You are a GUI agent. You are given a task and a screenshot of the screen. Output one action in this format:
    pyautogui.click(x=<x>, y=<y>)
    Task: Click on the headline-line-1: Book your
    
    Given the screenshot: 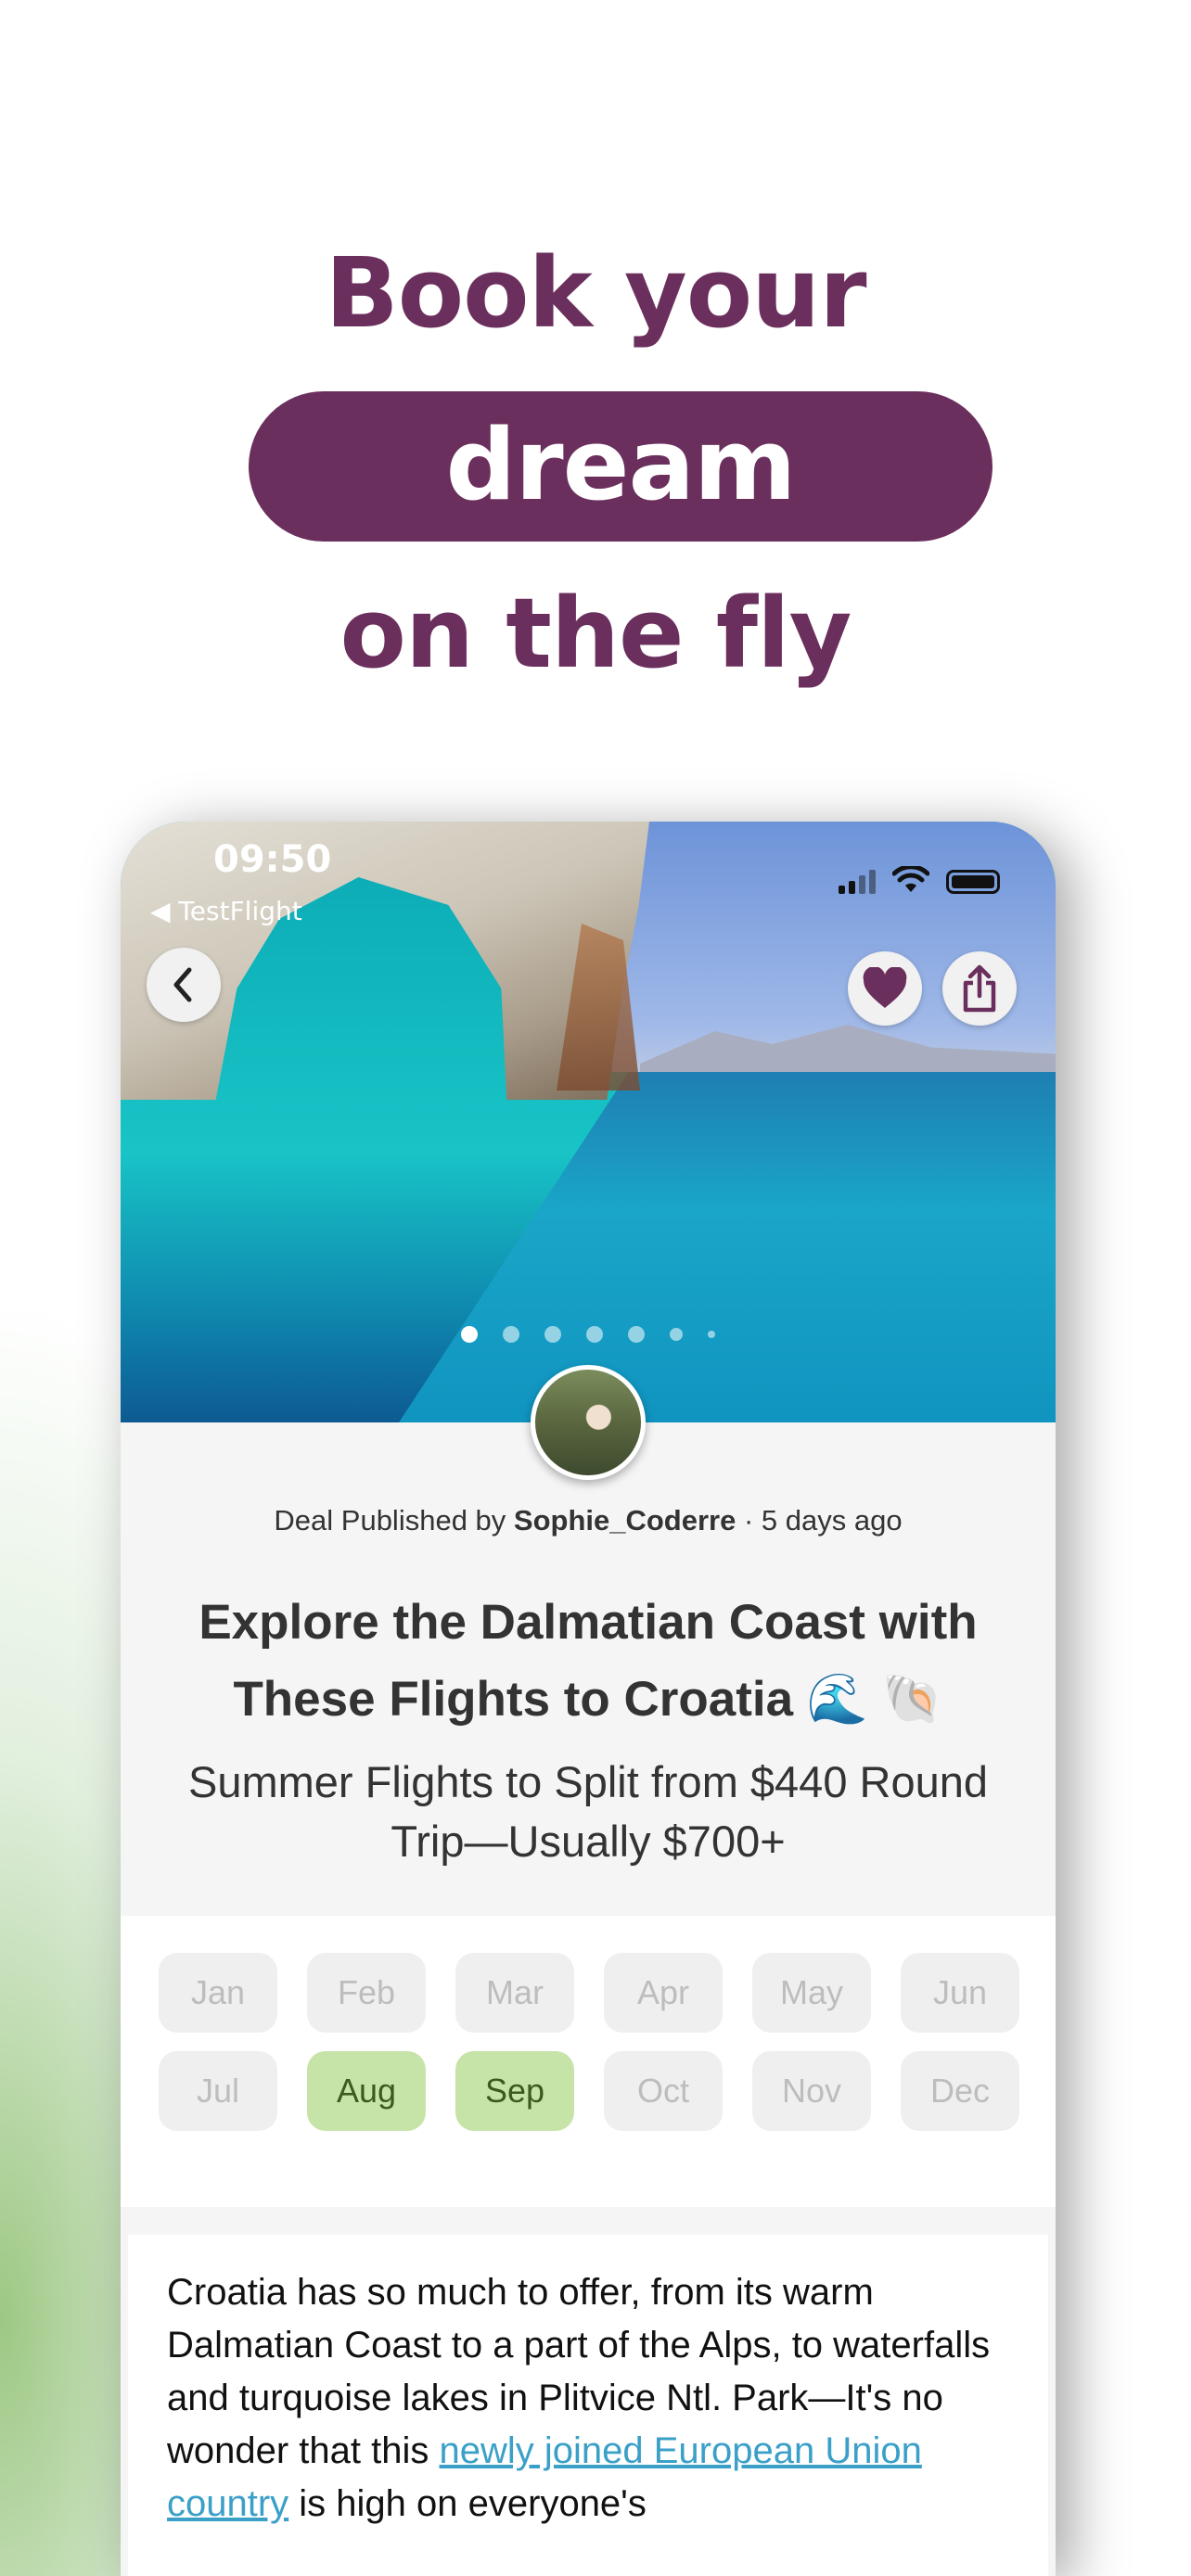 What is the action you would take?
    pyautogui.click(x=595, y=293)
    